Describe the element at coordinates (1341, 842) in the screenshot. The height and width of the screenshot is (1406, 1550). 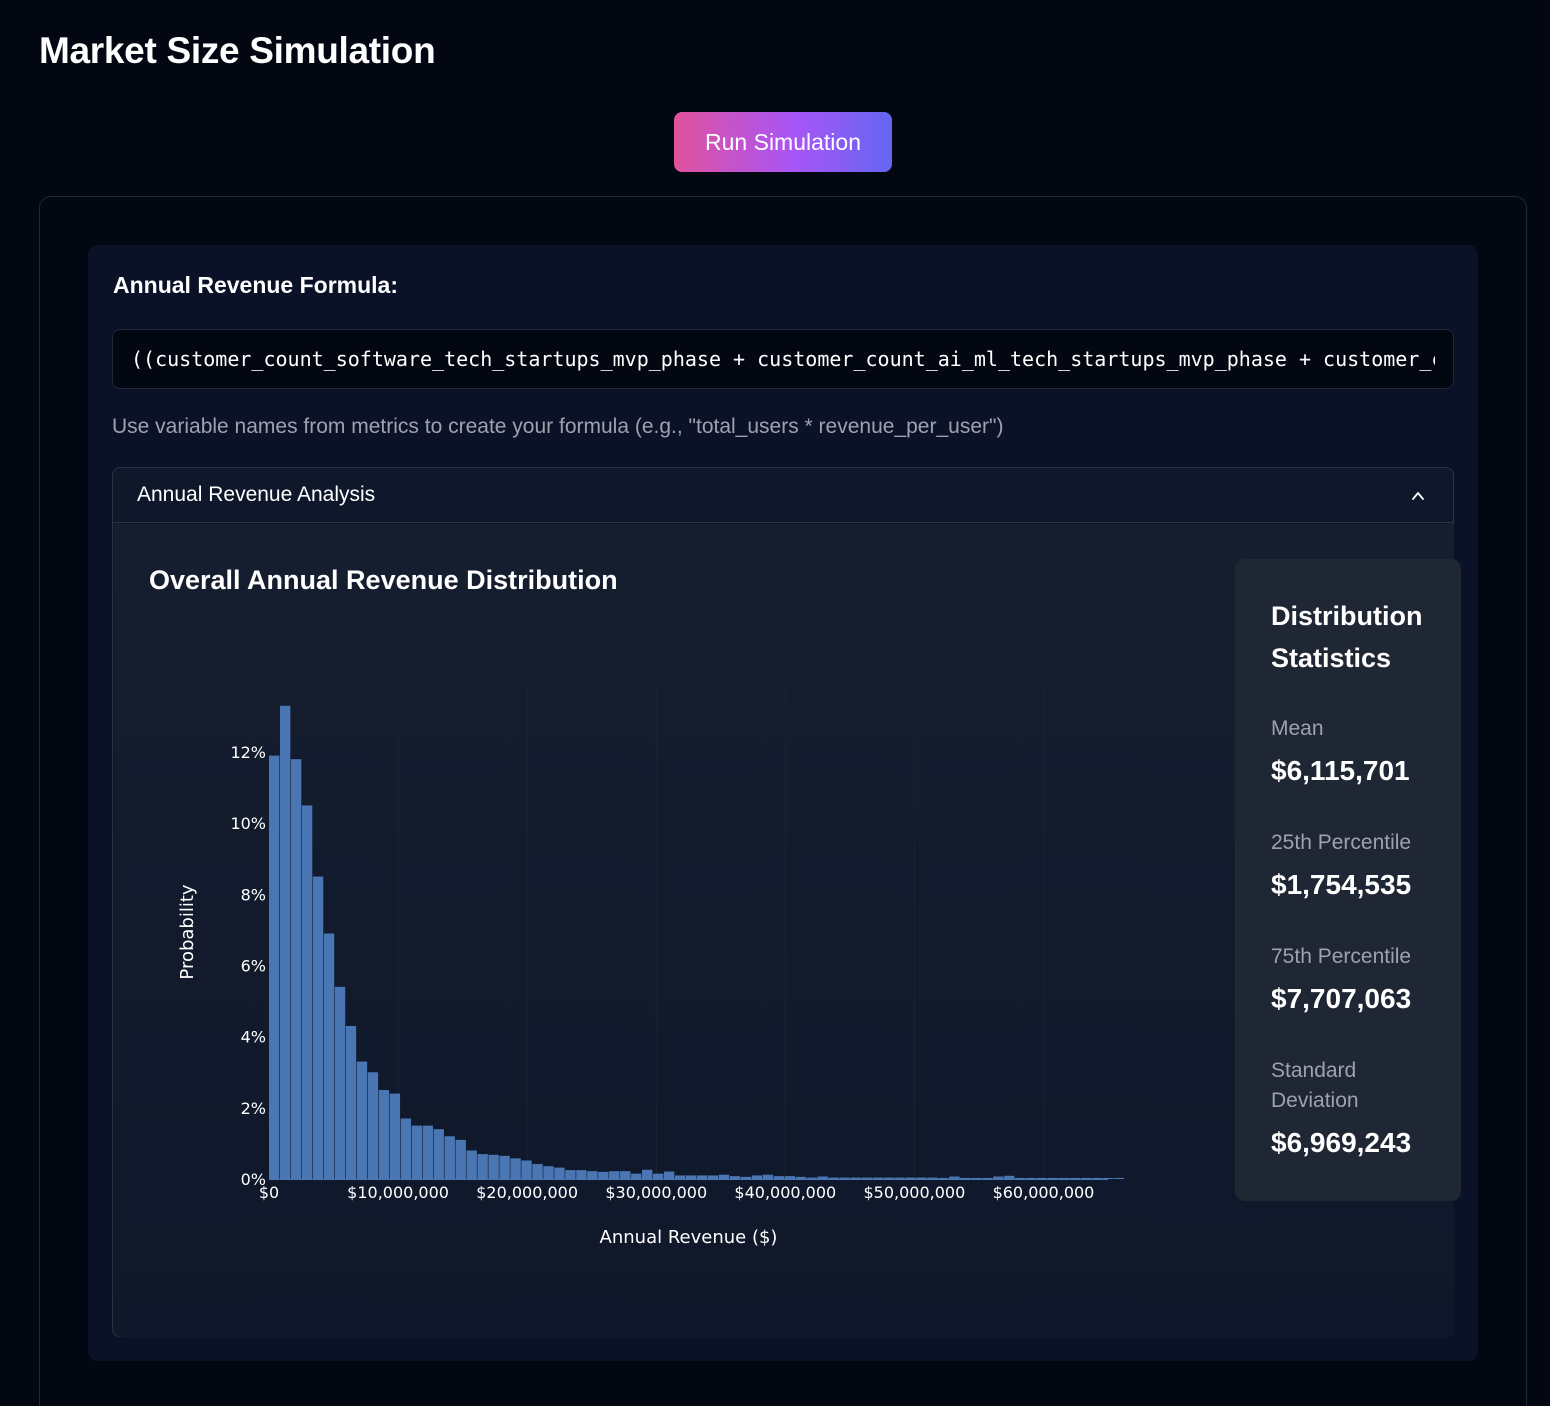
I see `stat-label-p25: 25th Percentile` at that location.